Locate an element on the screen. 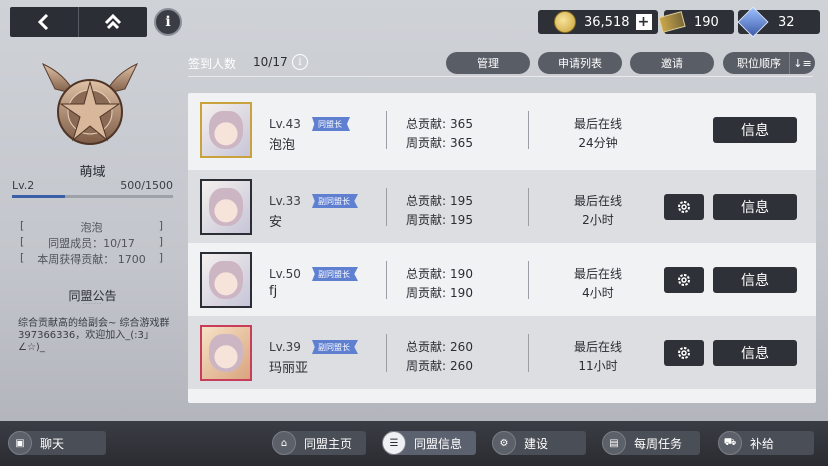 The height and width of the screenshot is (466, 828). tab-guild-info-label: 同盟信息 is located at coordinates (438, 443).